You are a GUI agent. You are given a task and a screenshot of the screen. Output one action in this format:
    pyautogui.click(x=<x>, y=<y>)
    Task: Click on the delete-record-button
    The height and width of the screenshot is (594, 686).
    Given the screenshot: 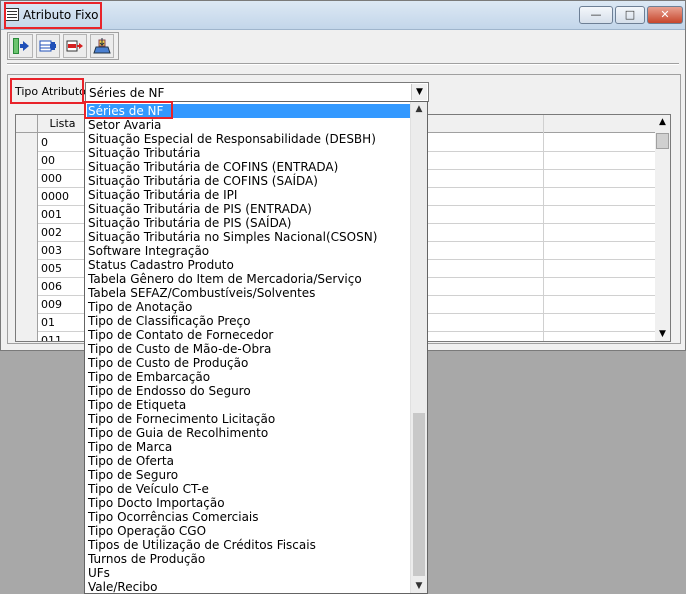 What is the action you would take?
    pyautogui.click(x=75, y=46)
    